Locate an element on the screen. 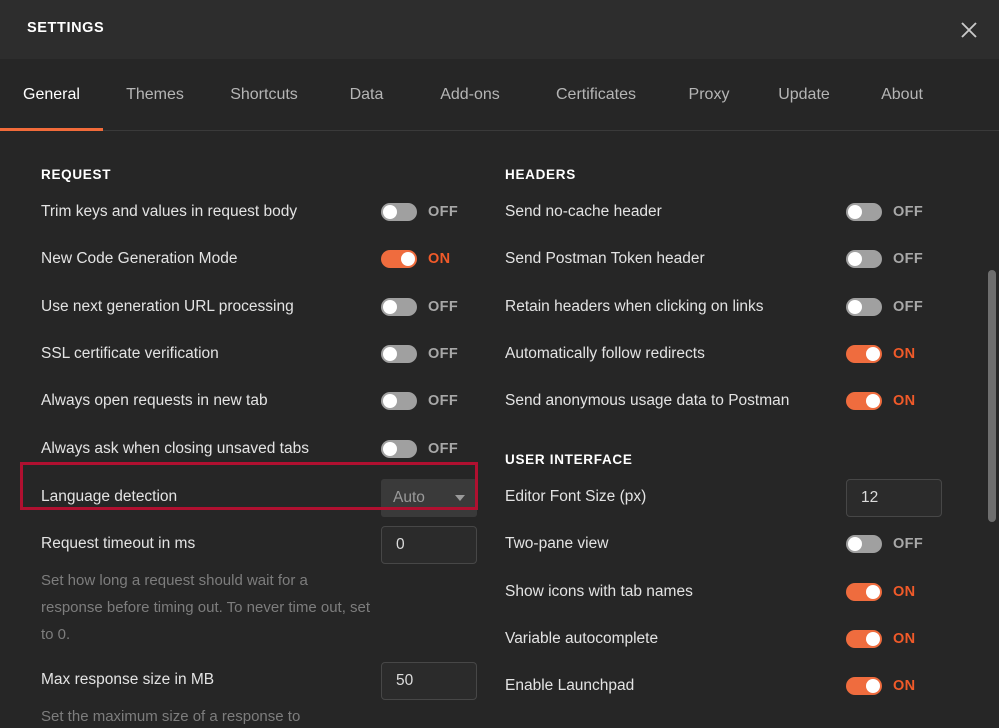  close-button is located at coordinates (969, 30).